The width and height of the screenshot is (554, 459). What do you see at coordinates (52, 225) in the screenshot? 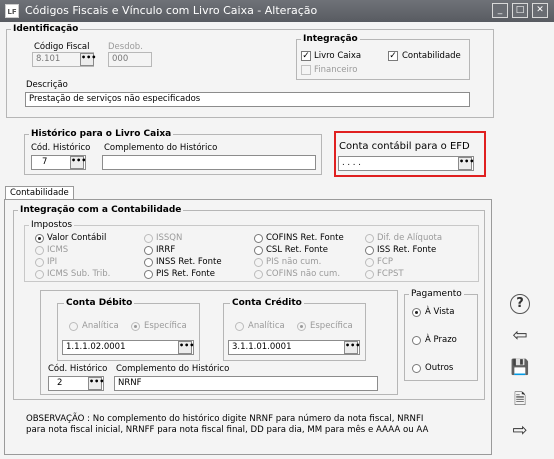
I see `impostos-legend: Impostos` at bounding box center [52, 225].